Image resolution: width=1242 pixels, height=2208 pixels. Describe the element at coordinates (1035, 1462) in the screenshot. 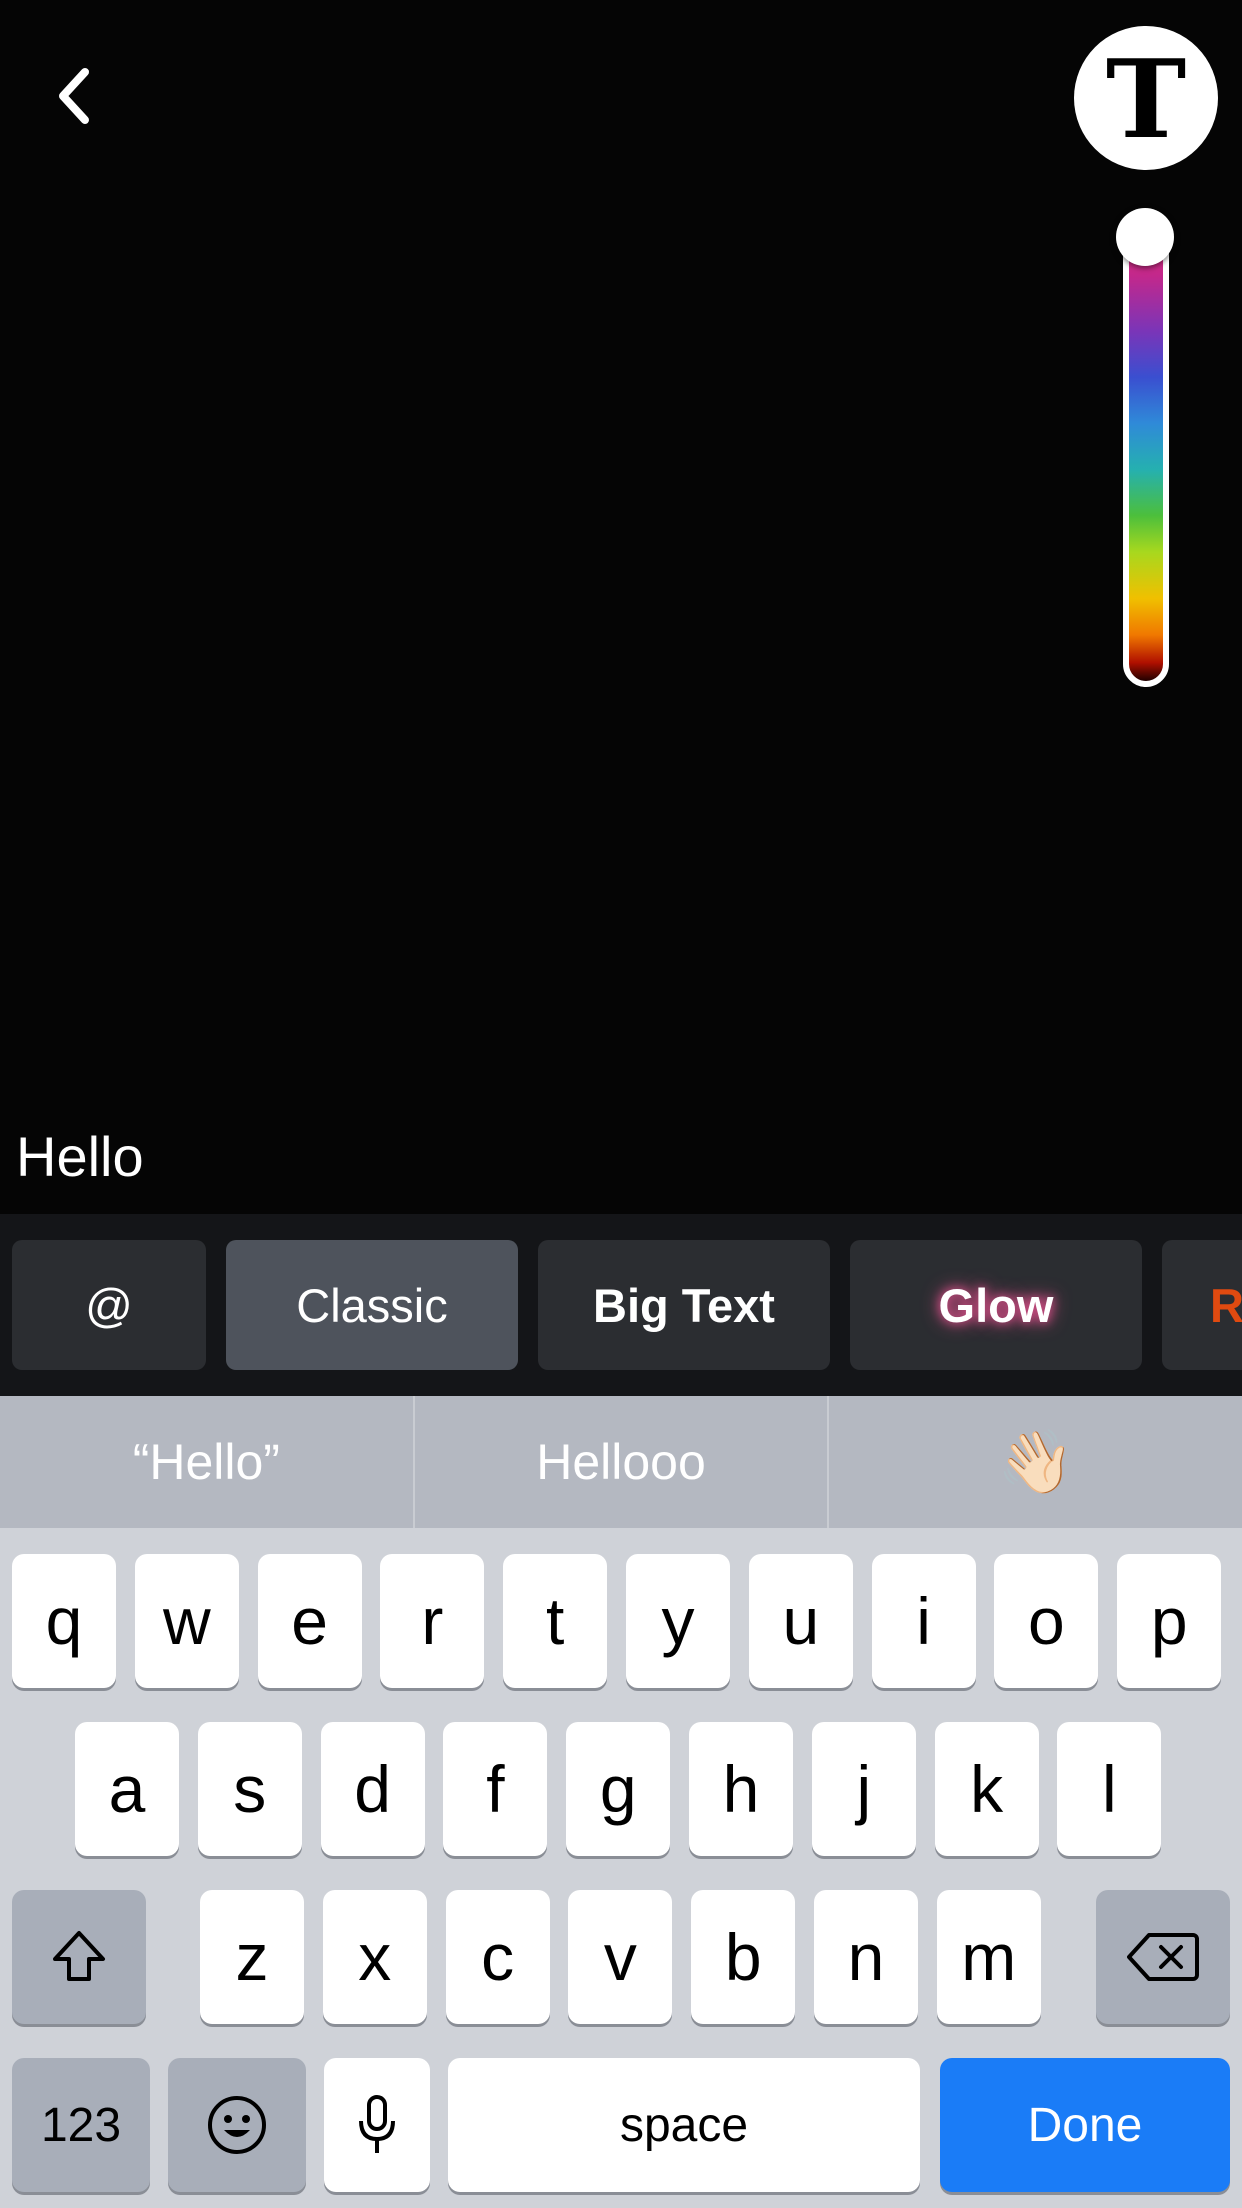

I see `suggestion-emoji: 👋🏻` at that location.